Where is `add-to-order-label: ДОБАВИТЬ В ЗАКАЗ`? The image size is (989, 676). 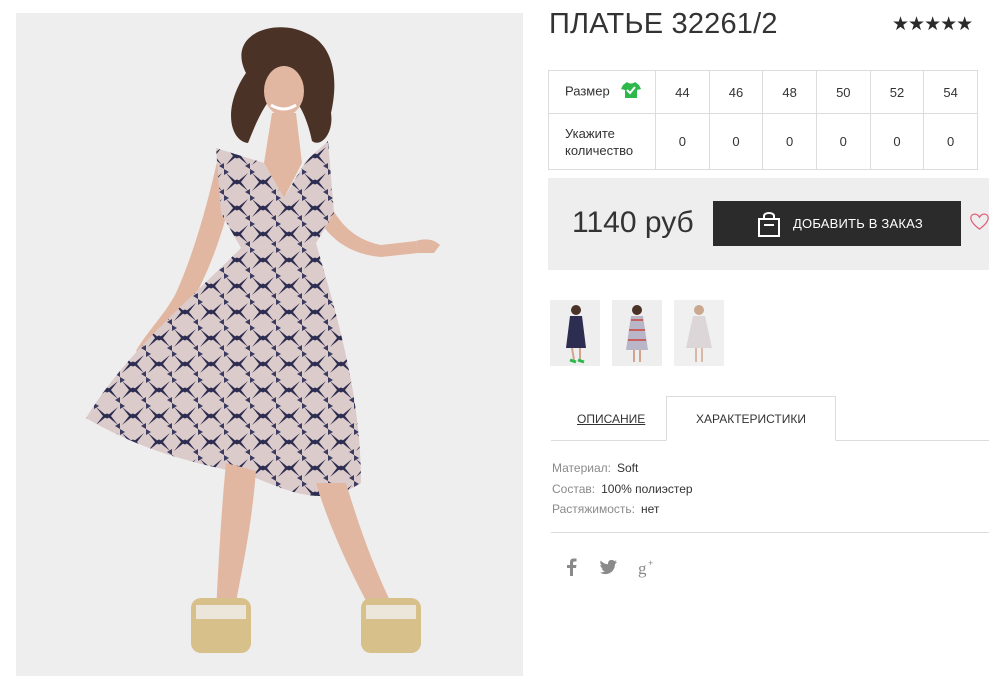 add-to-order-label: ДОБАВИТЬ В ЗАКАЗ is located at coordinates (858, 223).